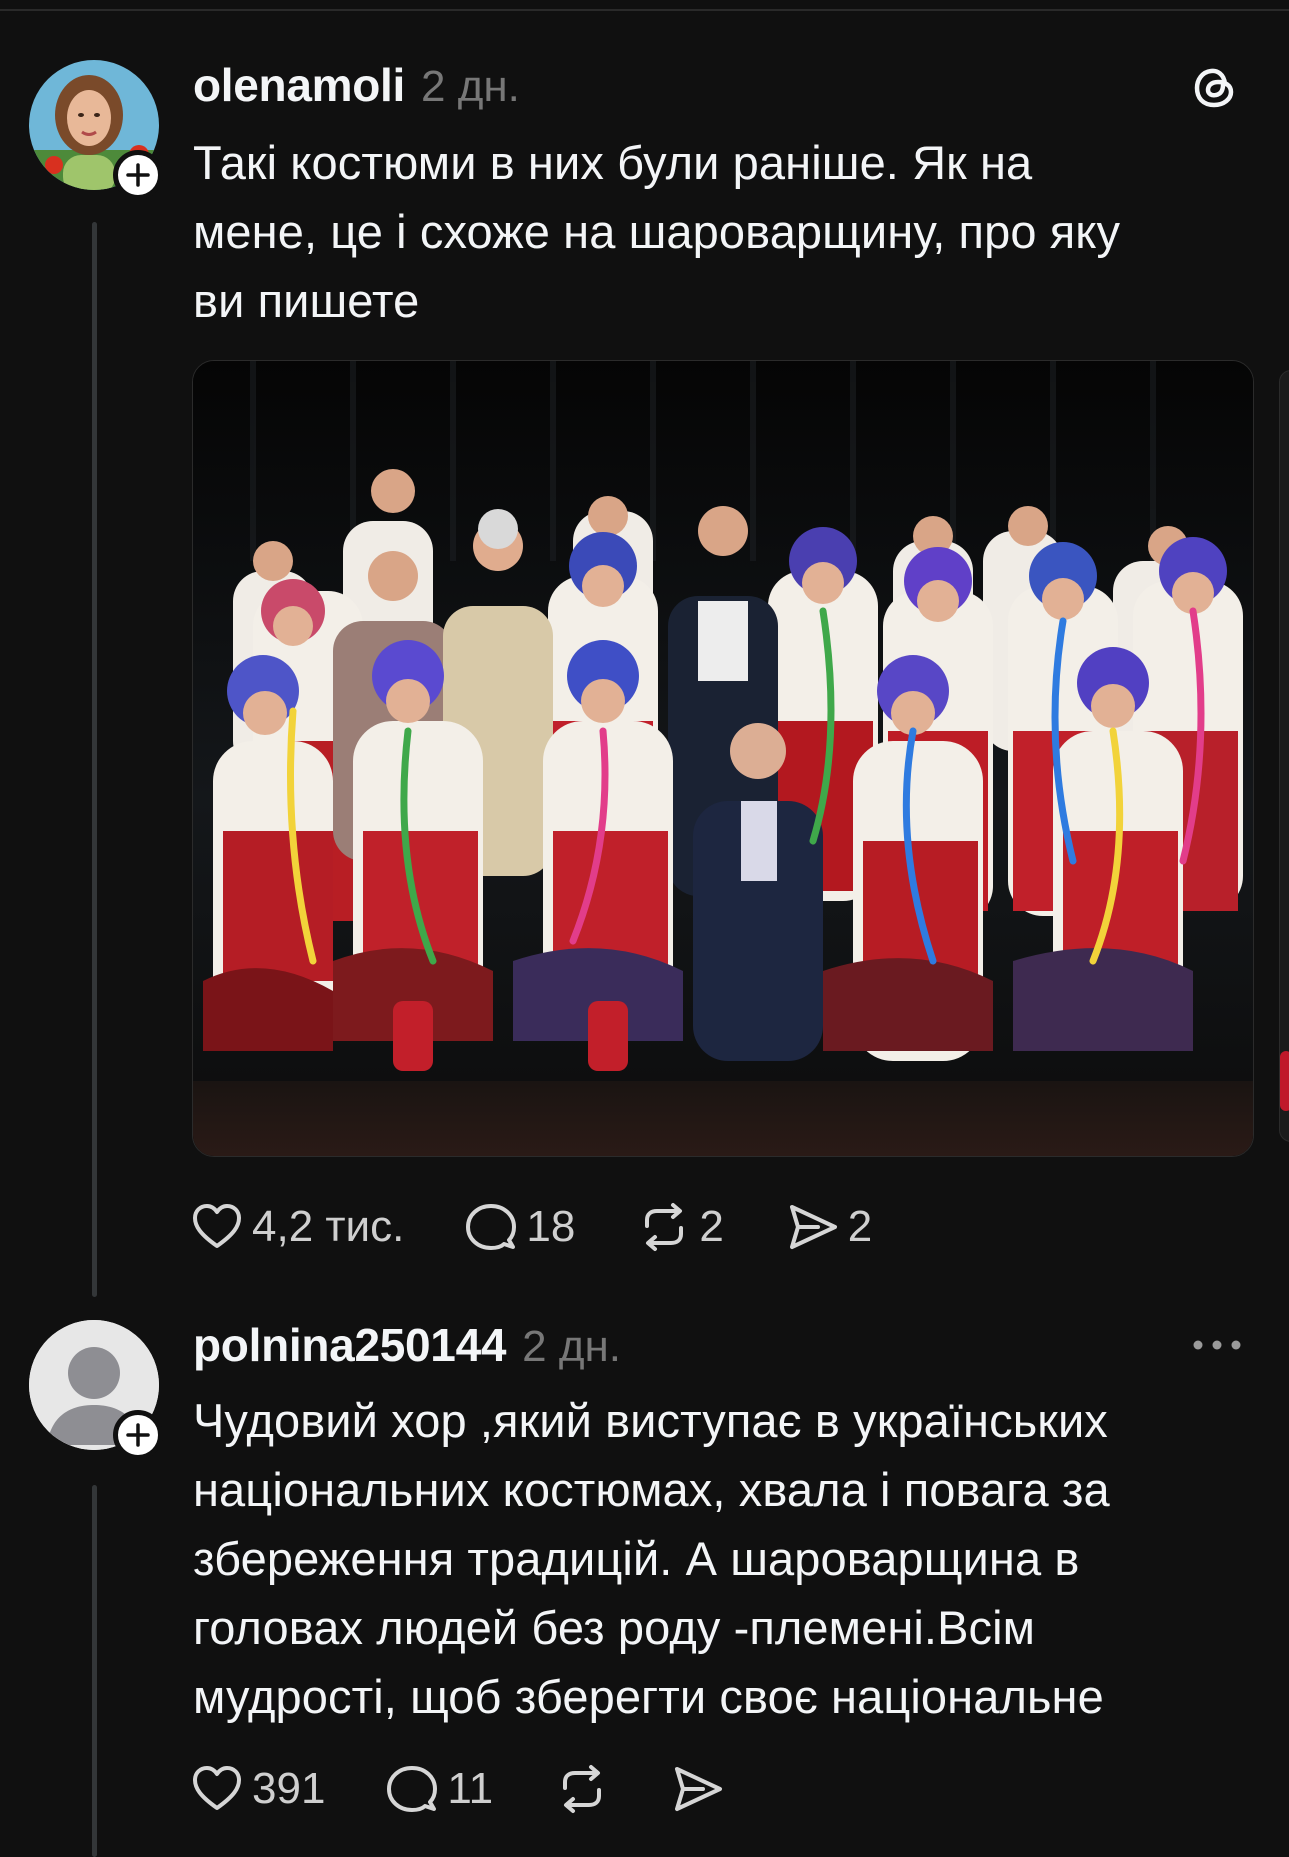 The width and height of the screenshot is (1289, 1857). I want to click on post-header: olenamoli 2 дн., so click(356, 85).